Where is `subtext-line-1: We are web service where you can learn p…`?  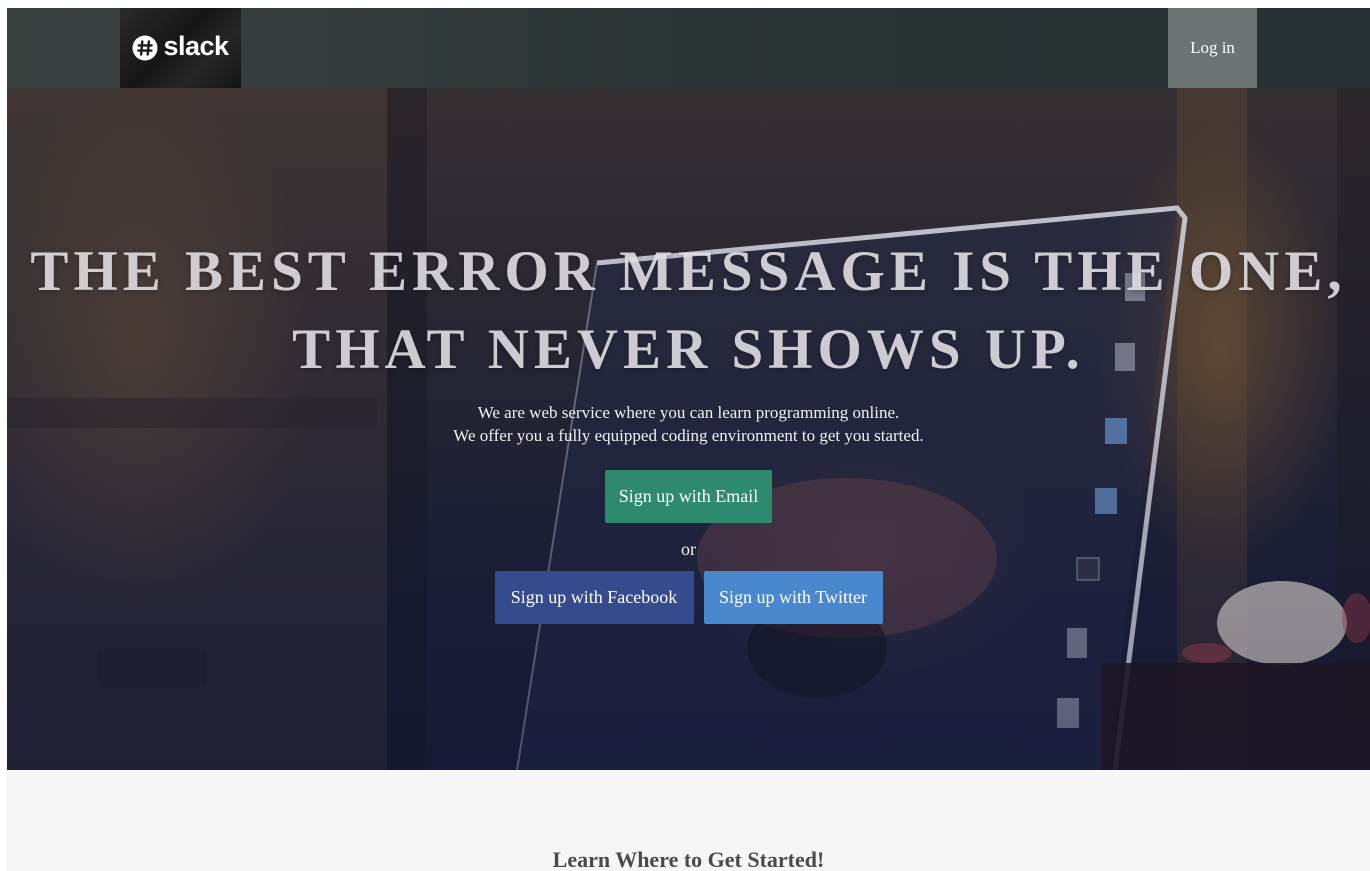 subtext-line-1: We are web service where you can learn p… is located at coordinates (688, 412).